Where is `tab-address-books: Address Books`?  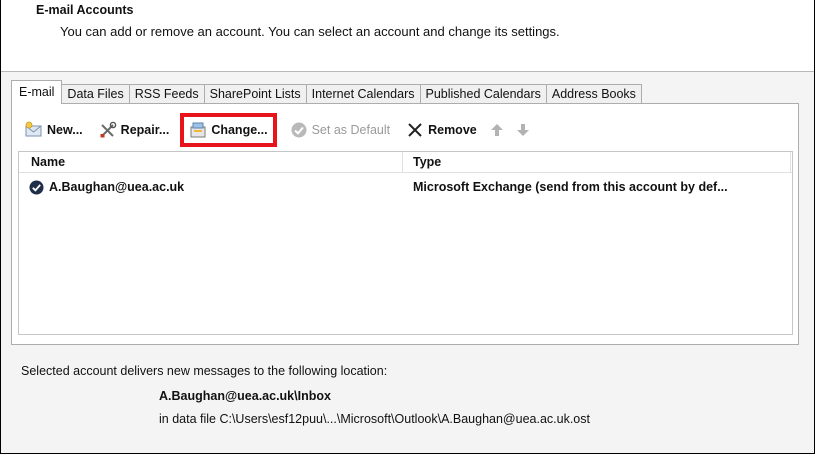 tab-address-books: Address Books is located at coordinates (594, 94).